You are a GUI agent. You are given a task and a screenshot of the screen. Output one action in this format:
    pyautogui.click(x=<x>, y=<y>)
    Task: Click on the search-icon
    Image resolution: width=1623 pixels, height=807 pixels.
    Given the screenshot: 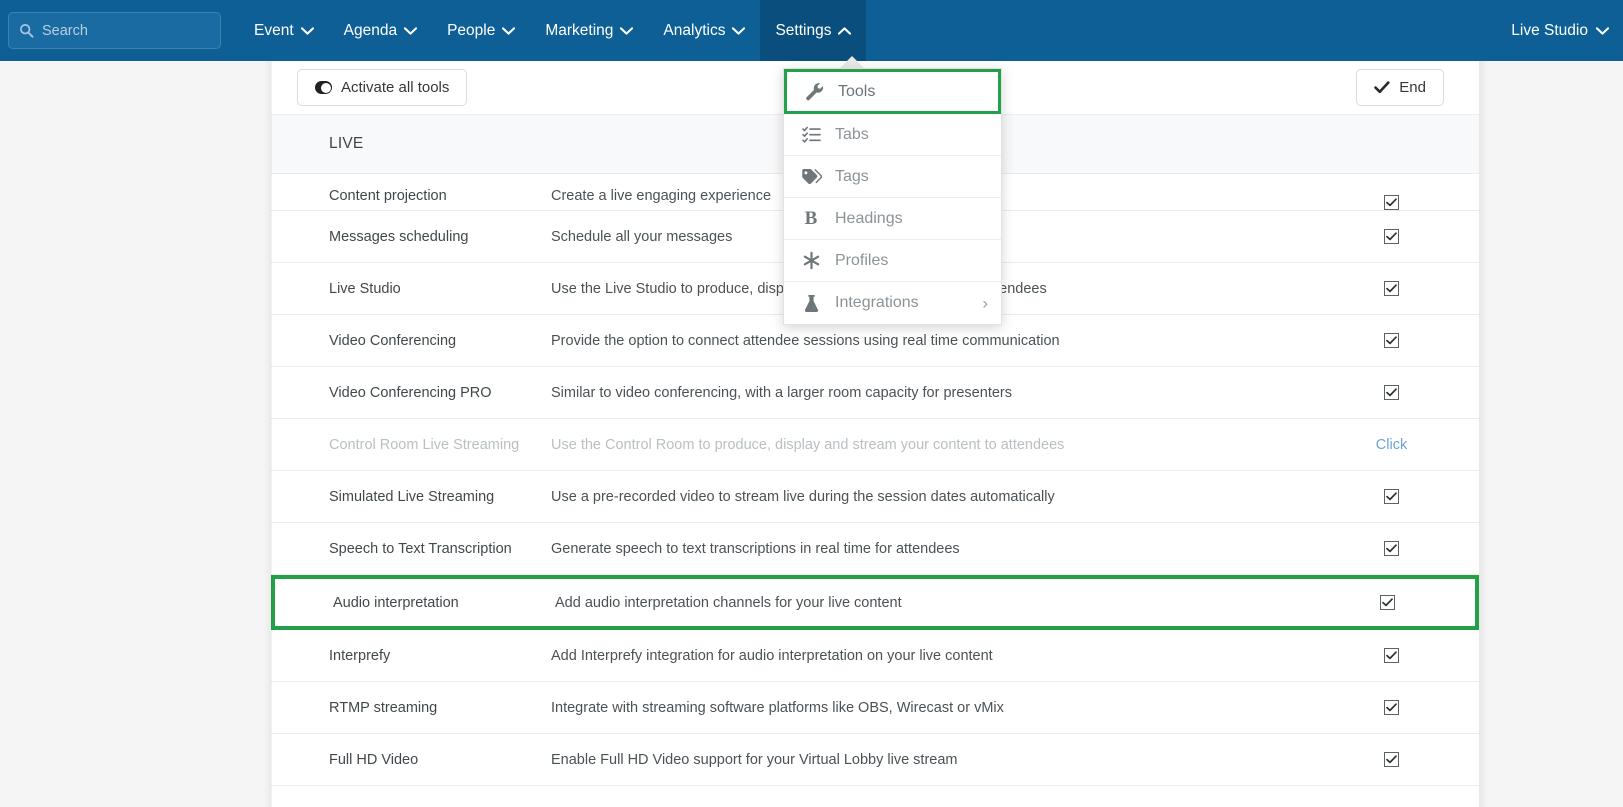 What is the action you would take?
    pyautogui.click(x=27, y=31)
    